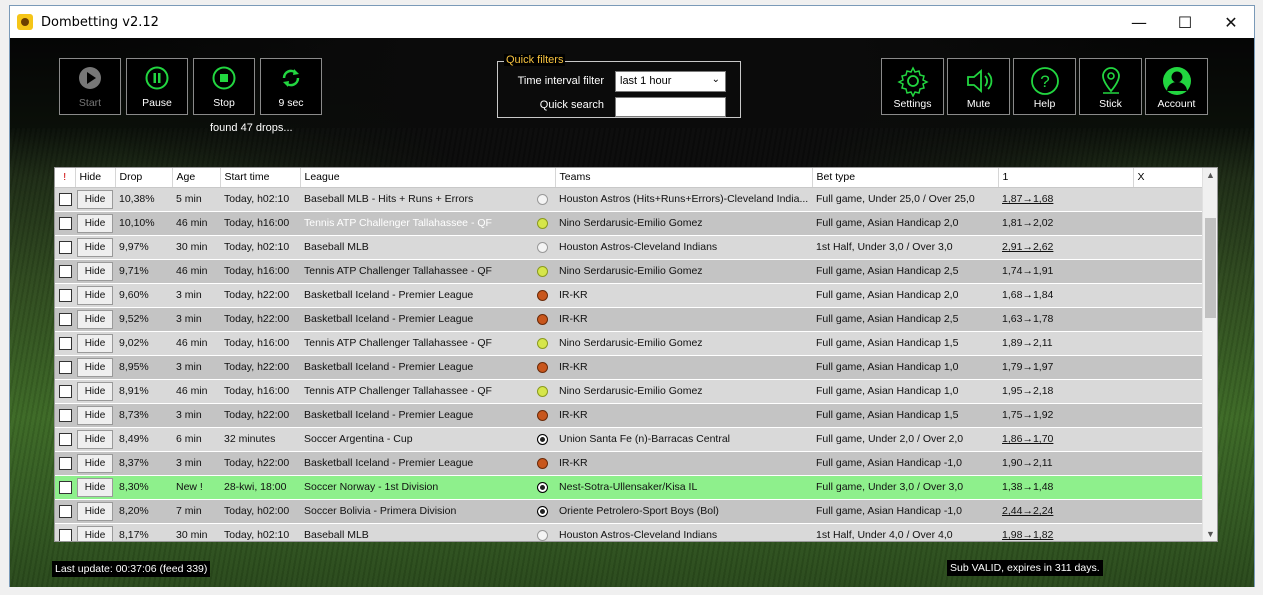 This screenshot has height=595, width=1263. Describe the element at coordinates (196, 391) in the screenshot. I see `age-cell: 46 min` at that location.